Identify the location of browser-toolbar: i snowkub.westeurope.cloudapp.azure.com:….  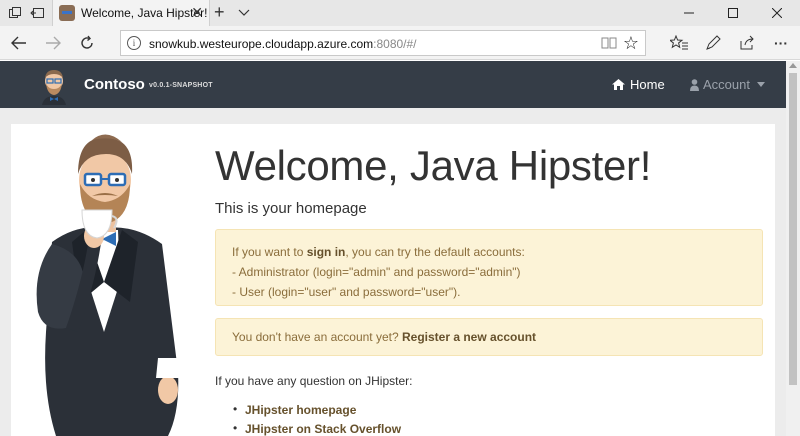
(400, 43).